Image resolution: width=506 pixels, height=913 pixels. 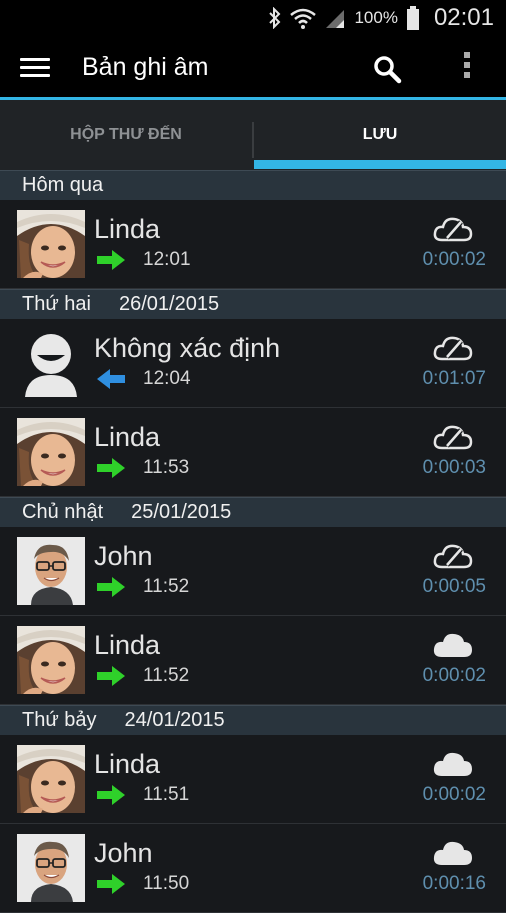 I want to click on section-day: Hôm qua, so click(x=63, y=185).